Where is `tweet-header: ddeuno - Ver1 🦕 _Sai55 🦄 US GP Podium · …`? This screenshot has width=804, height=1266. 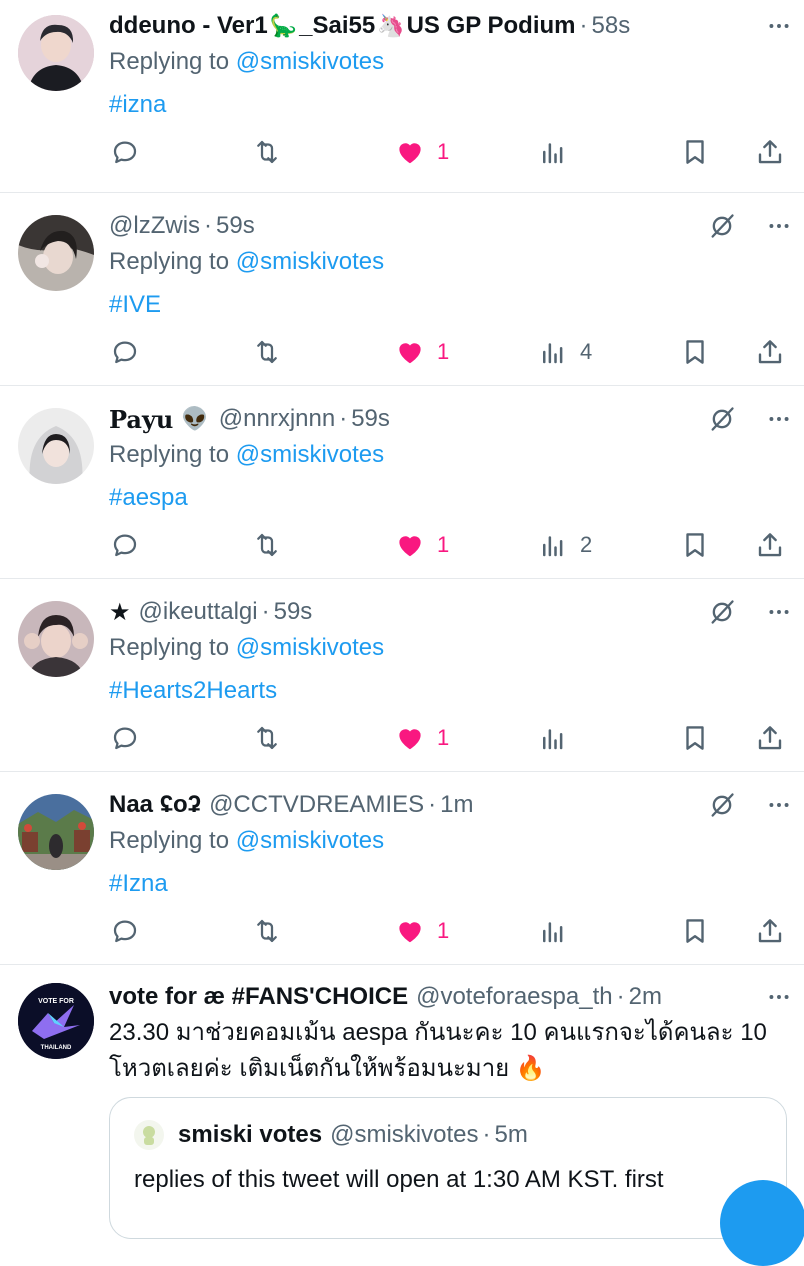 tweet-header: ddeuno - Ver1 🦕 _Sai55 🦄 US GP Podium · … is located at coordinates (450, 26).